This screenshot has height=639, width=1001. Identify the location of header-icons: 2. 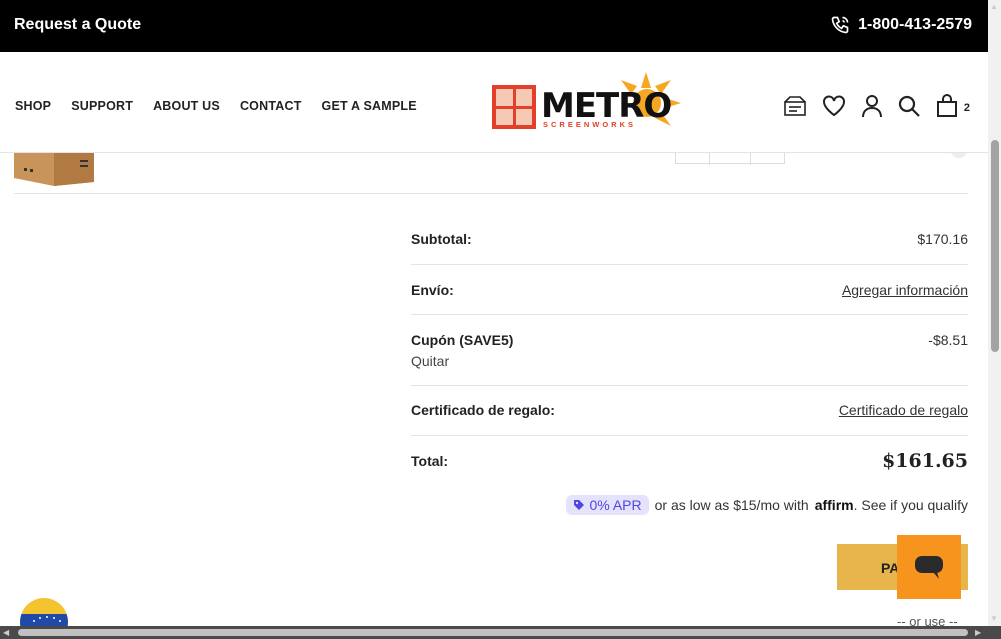
(876, 106).